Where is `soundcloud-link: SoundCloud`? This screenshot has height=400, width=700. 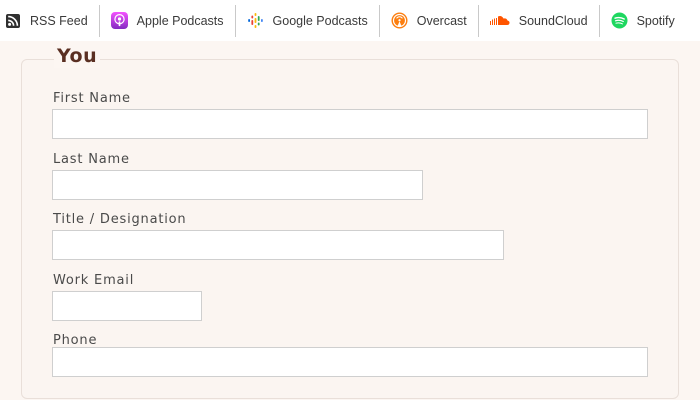 soundcloud-link: SoundCloud is located at coordinates (539, 20).